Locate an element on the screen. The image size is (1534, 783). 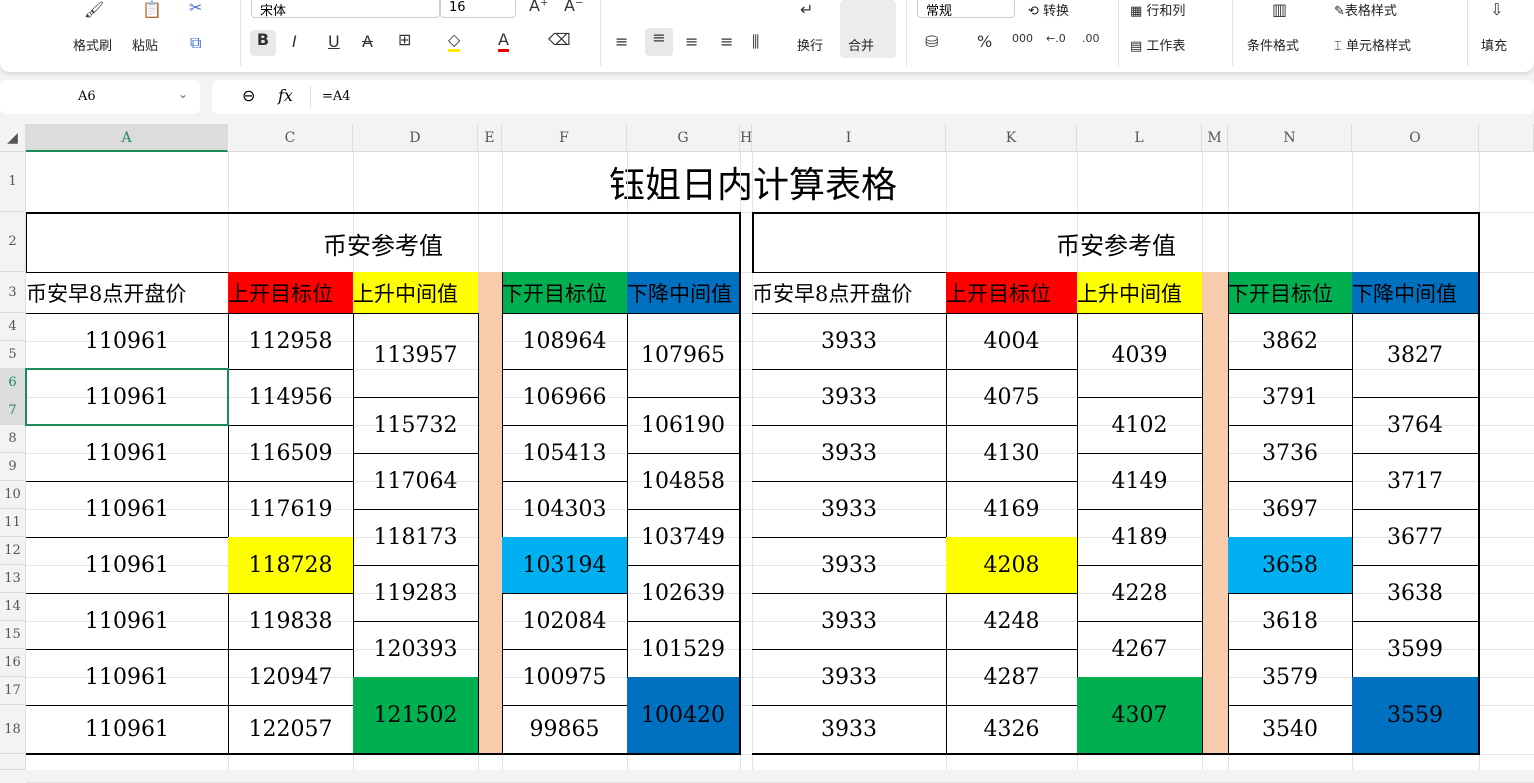
format-painter-button: 格式刷 is located at coordinates (92, 44).